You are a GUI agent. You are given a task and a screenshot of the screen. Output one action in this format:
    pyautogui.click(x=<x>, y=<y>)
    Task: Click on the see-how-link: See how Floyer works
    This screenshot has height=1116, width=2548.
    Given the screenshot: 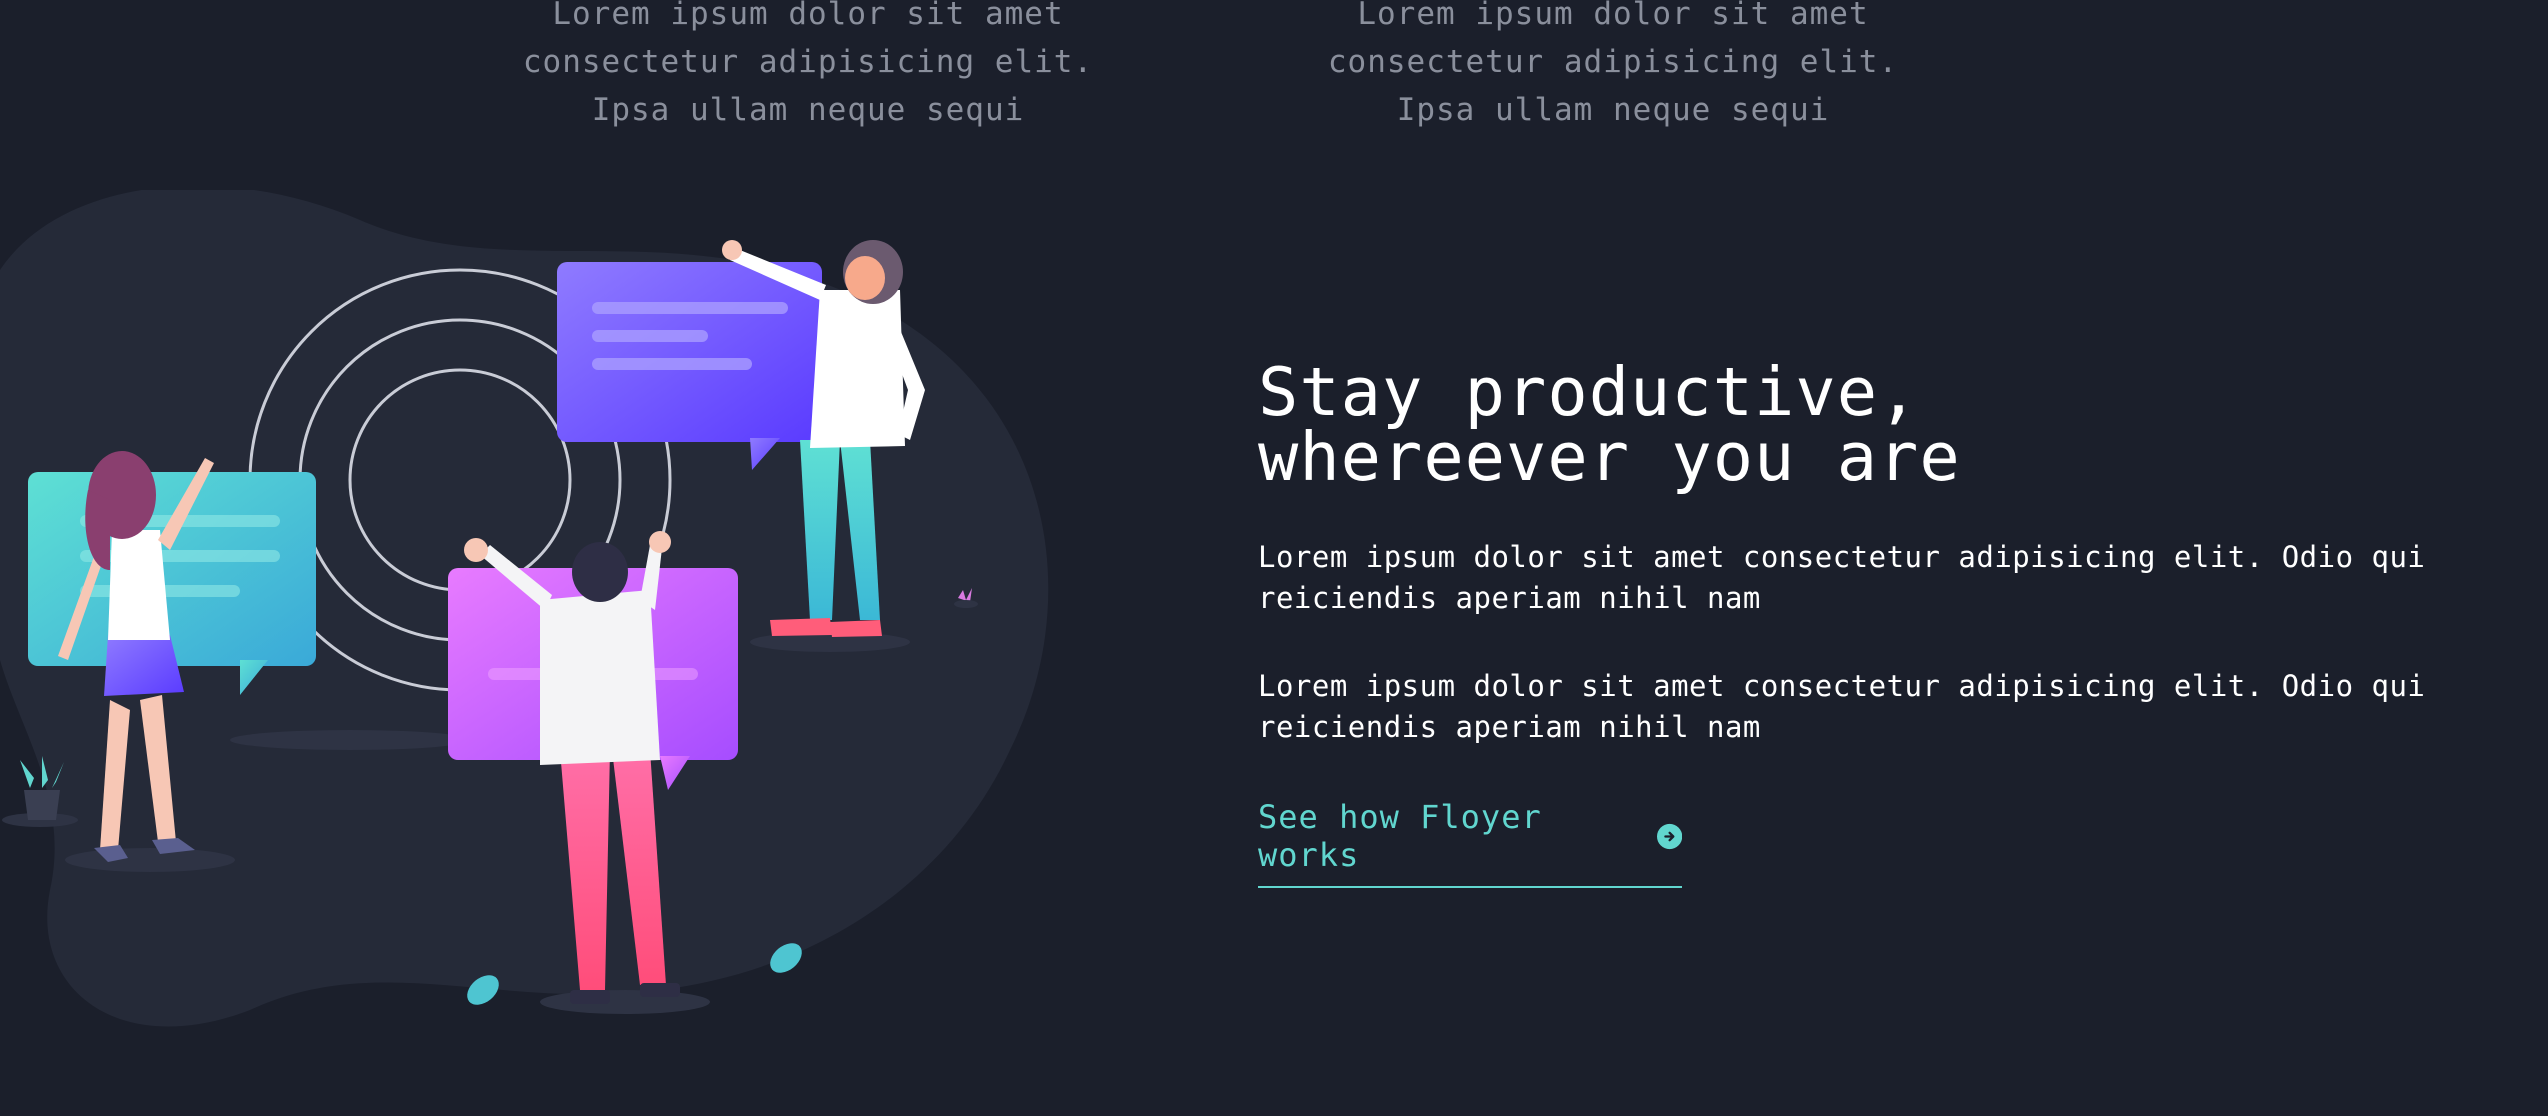 What is the action you would take?
    pyautogui.click(x=1470, y=843)
    